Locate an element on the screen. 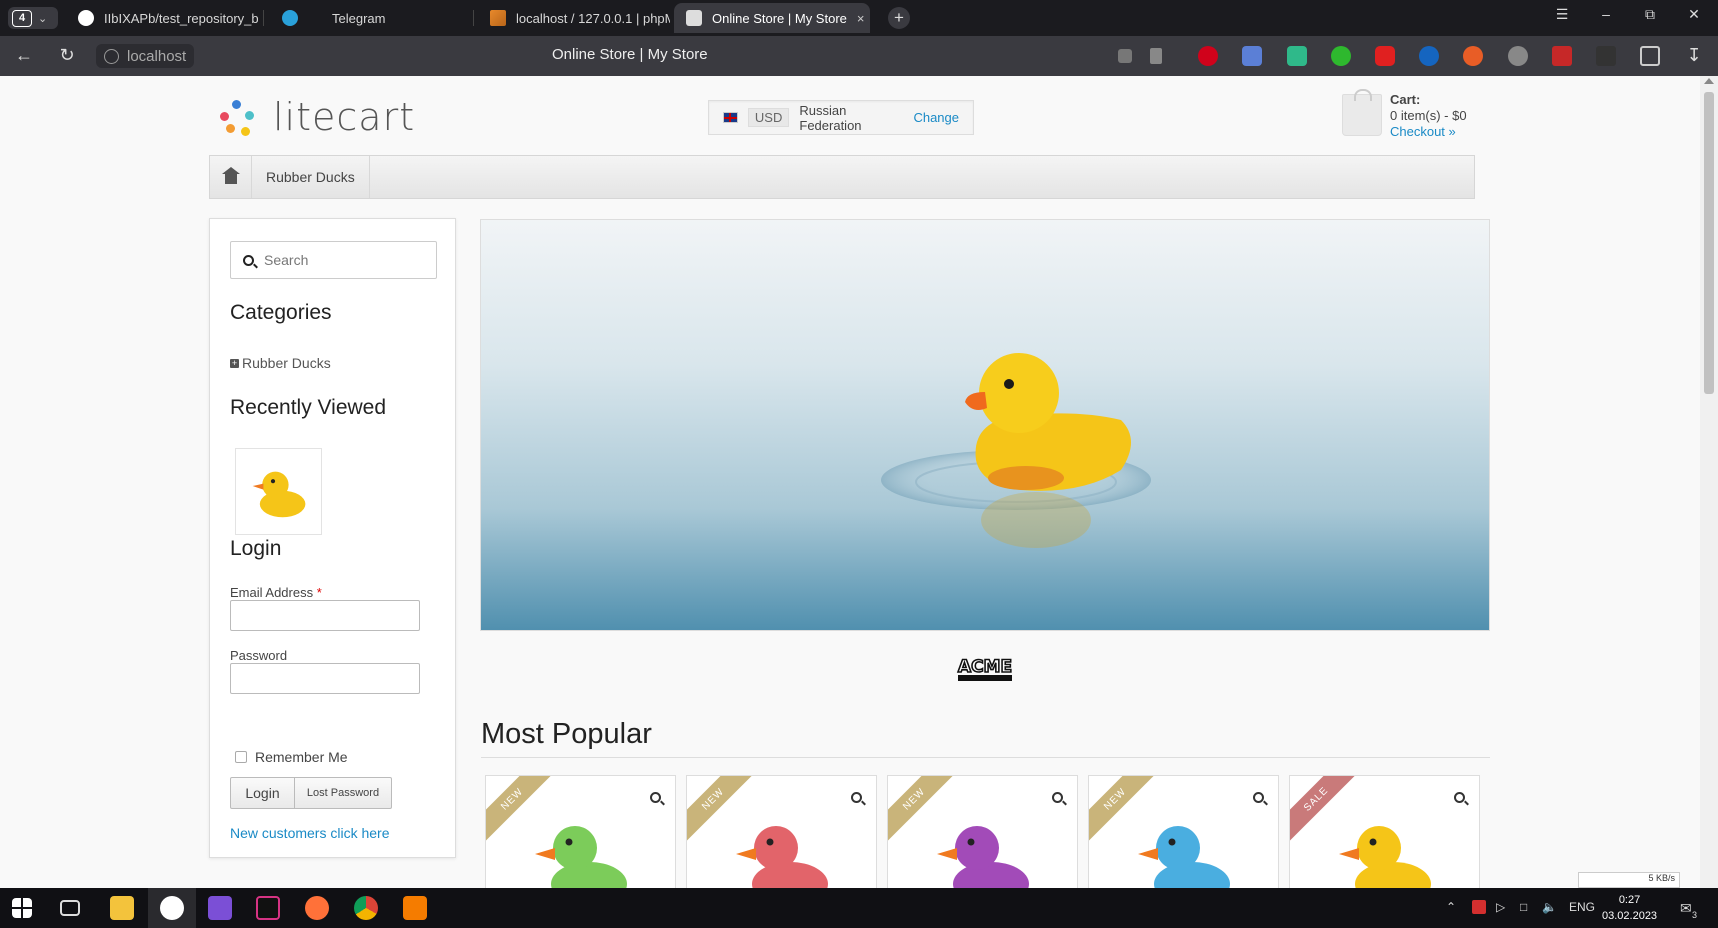 The height and width of the screenshot is (928, 1718). github-icon is located at coordinates (86, 18).